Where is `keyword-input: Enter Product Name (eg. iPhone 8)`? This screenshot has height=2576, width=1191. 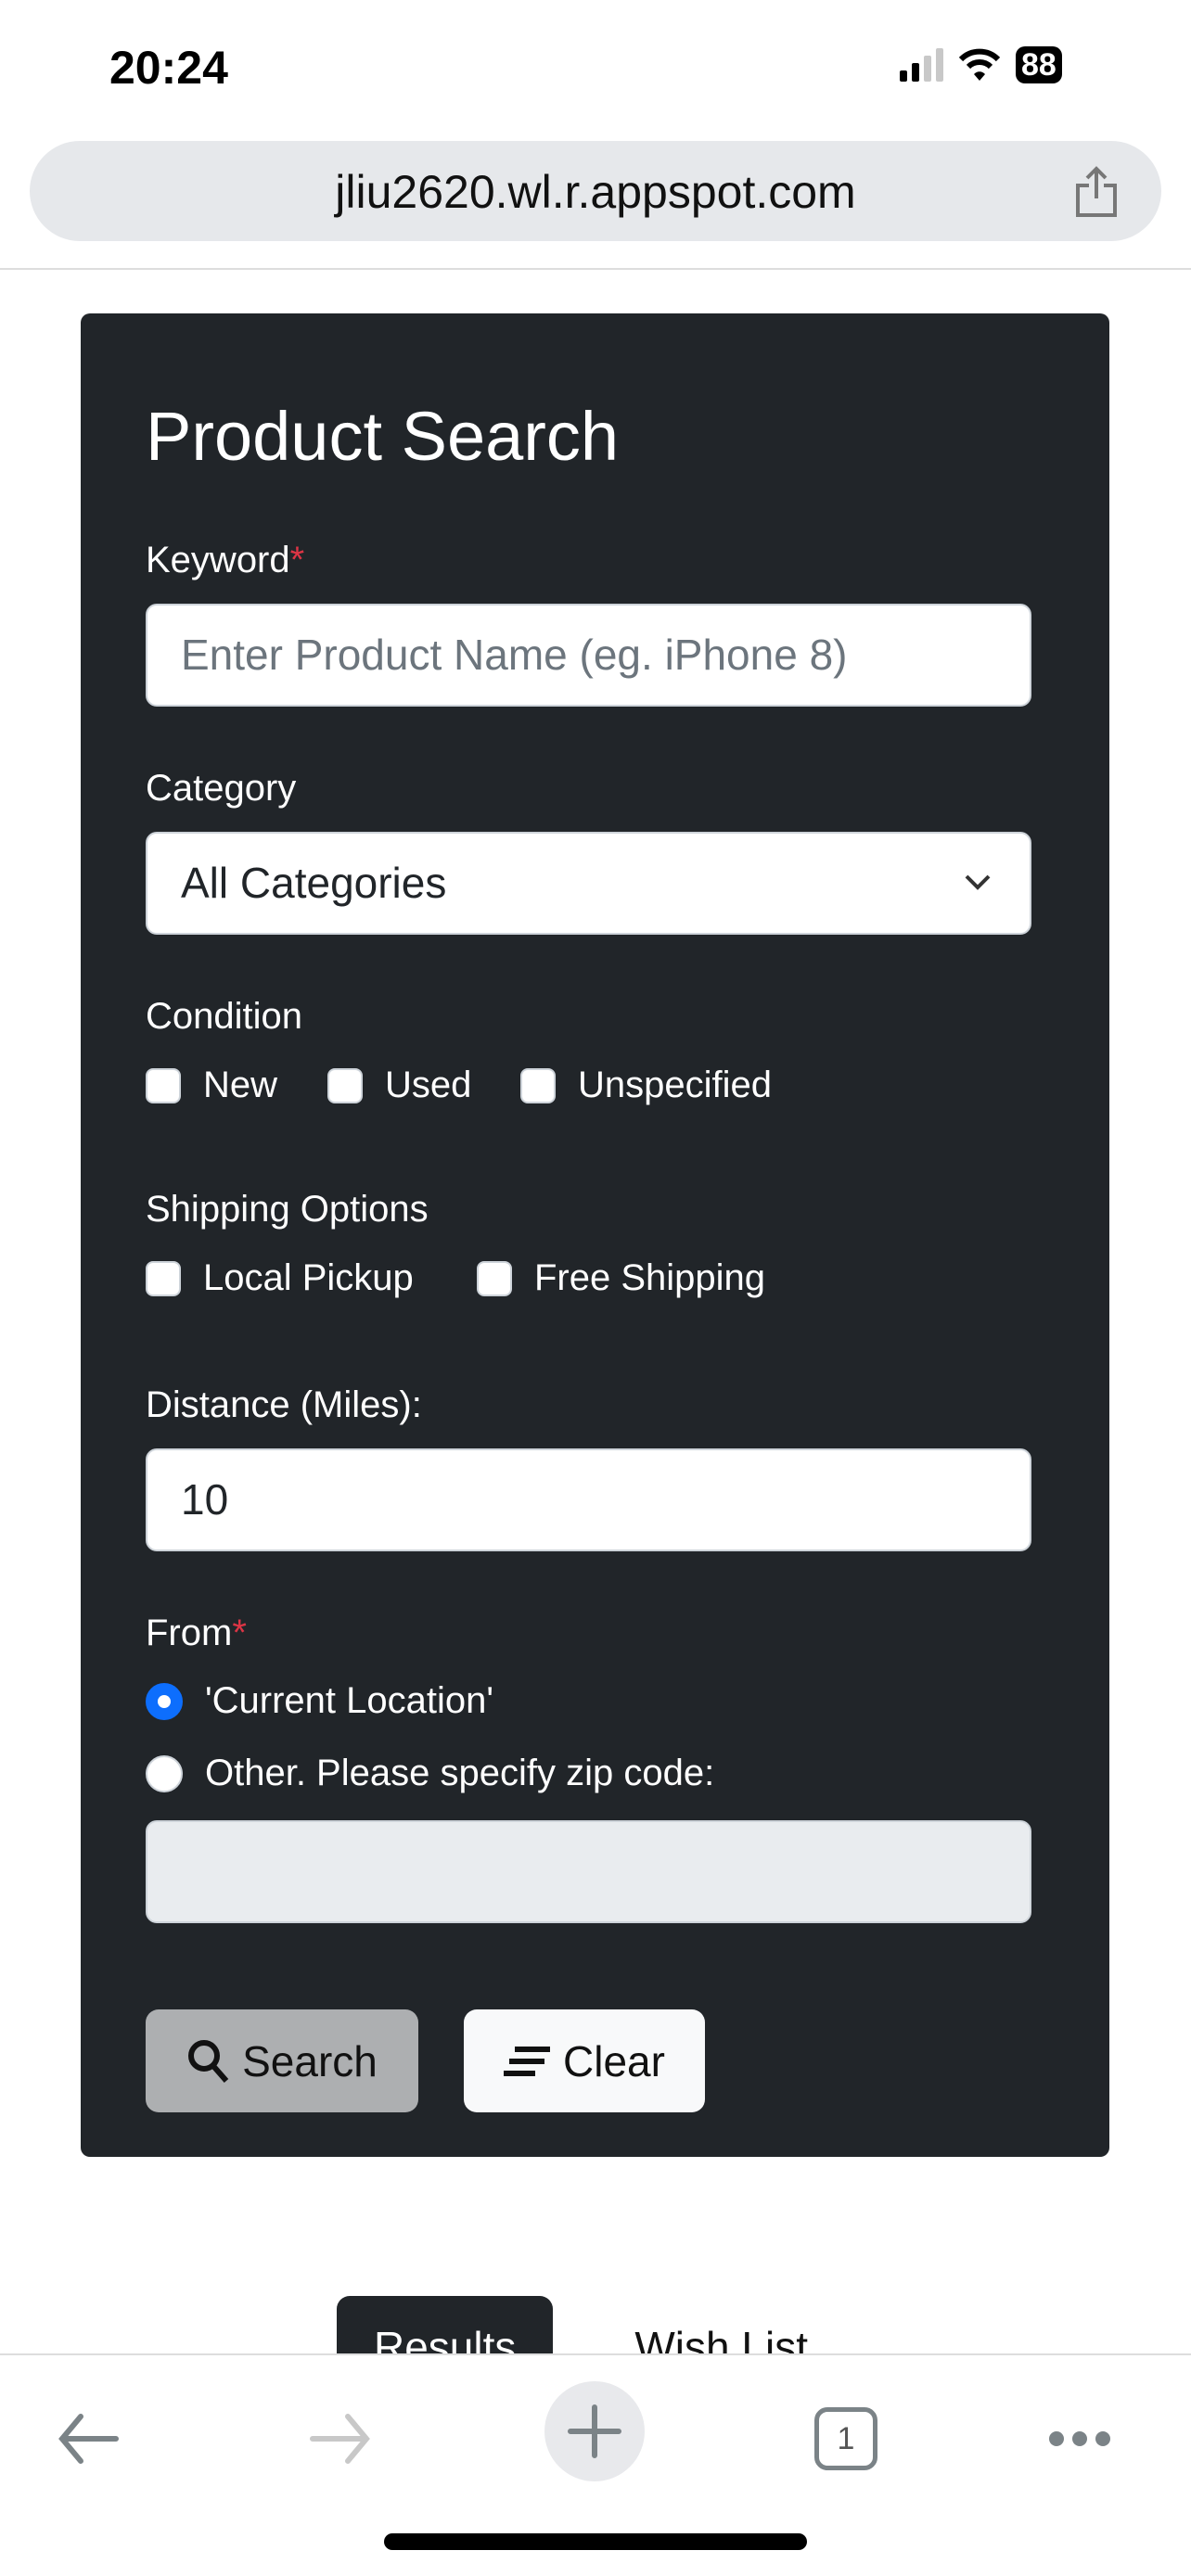
keyword-input: Enter Product Name (eg. iPhone 8) is located at coordinates (588, 655).